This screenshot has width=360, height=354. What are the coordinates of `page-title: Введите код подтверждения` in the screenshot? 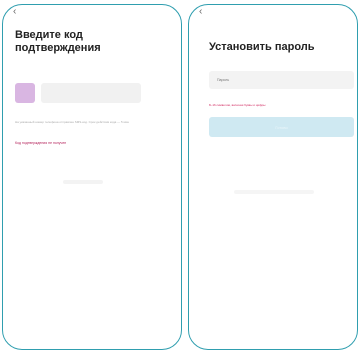 It's located at (58, 41).